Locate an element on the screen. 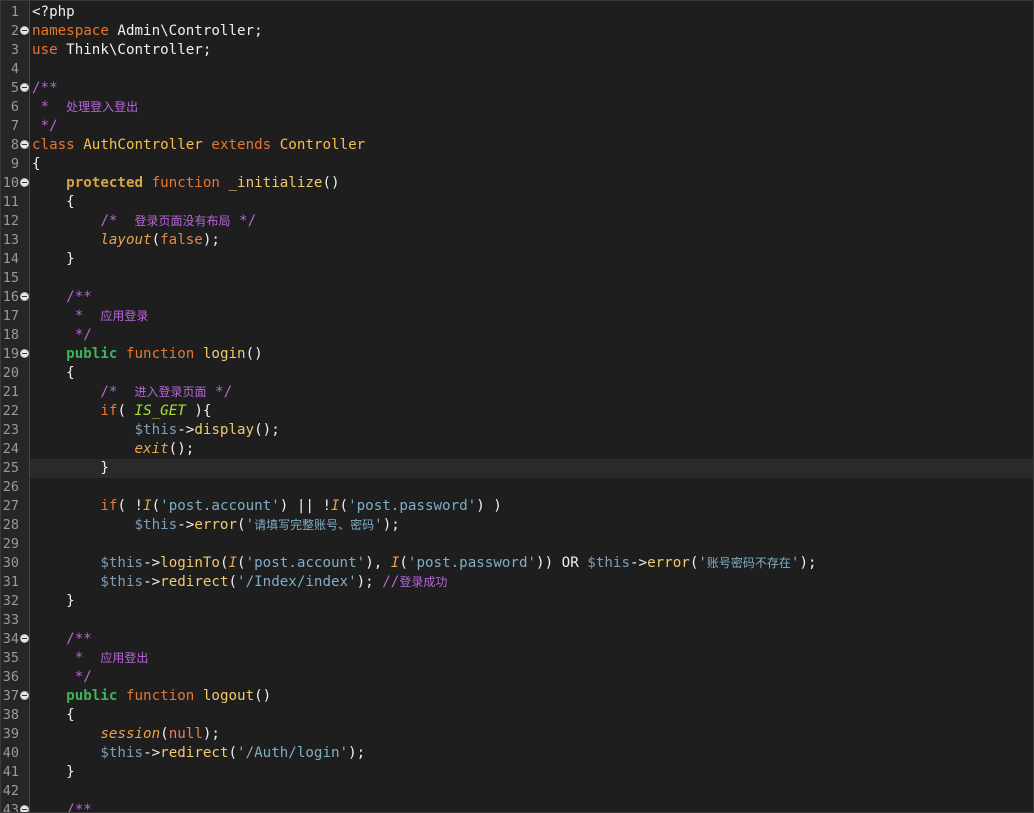 Image resolution: width=1034 pixels, height=813 pixels. code-token: () is located at coordinates (263, 696).